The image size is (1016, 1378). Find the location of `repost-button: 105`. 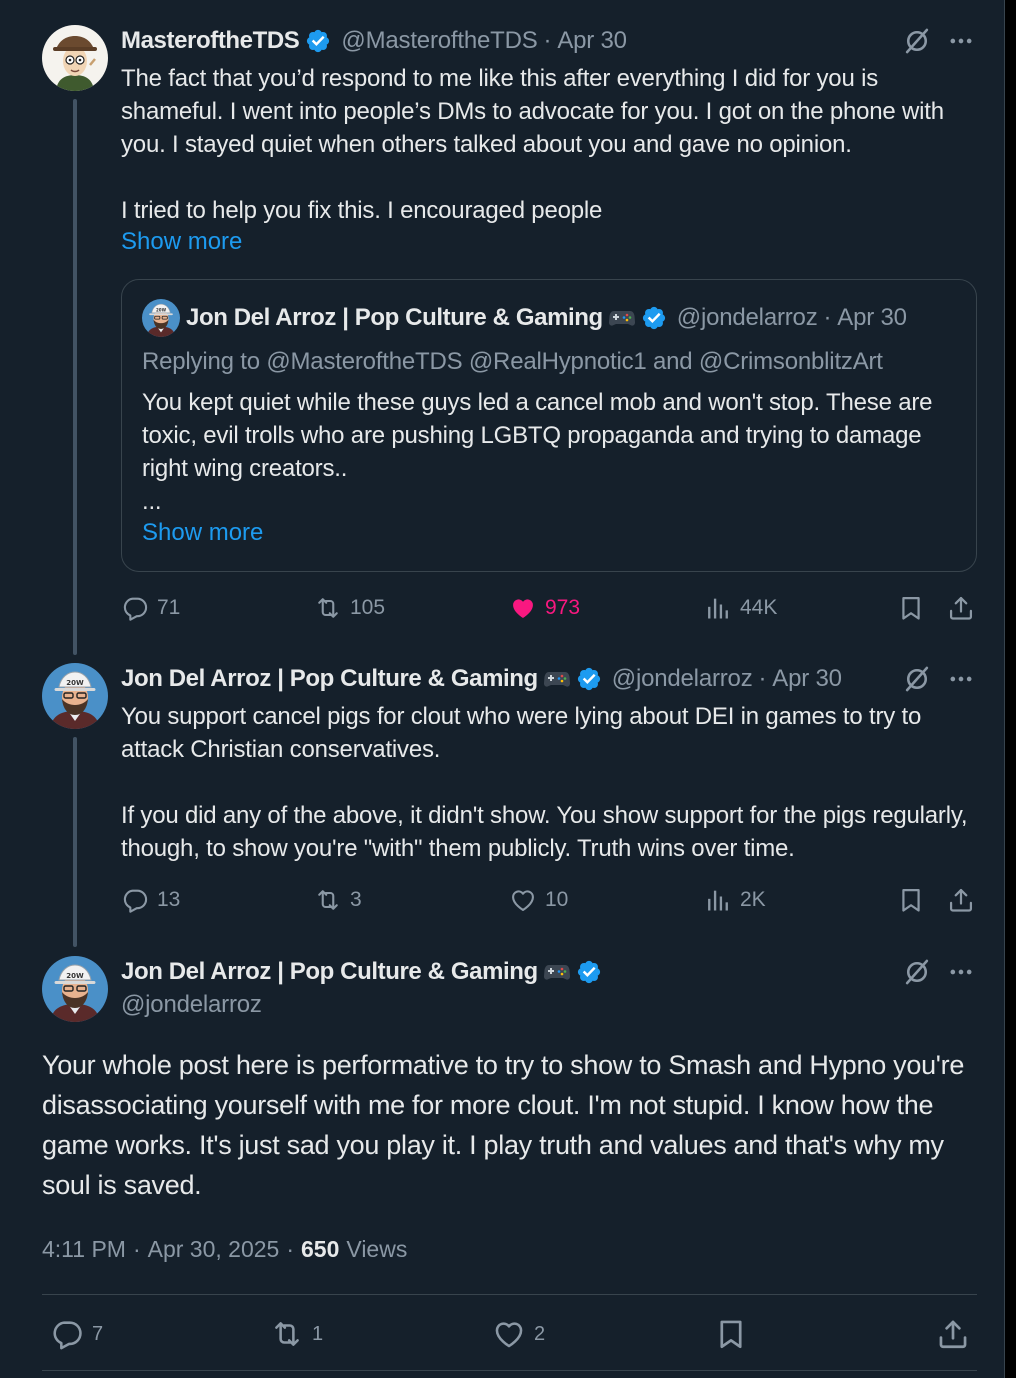

repost-button: 105 is located at coordinates (349, 608).